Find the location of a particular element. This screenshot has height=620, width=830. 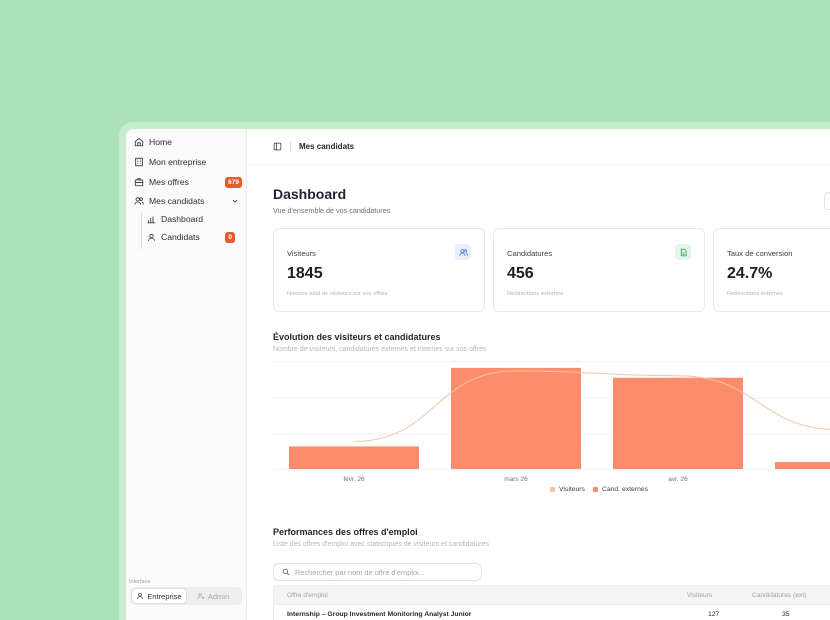

candidats-count-badge: 0 is located at coordinates (230, 237).